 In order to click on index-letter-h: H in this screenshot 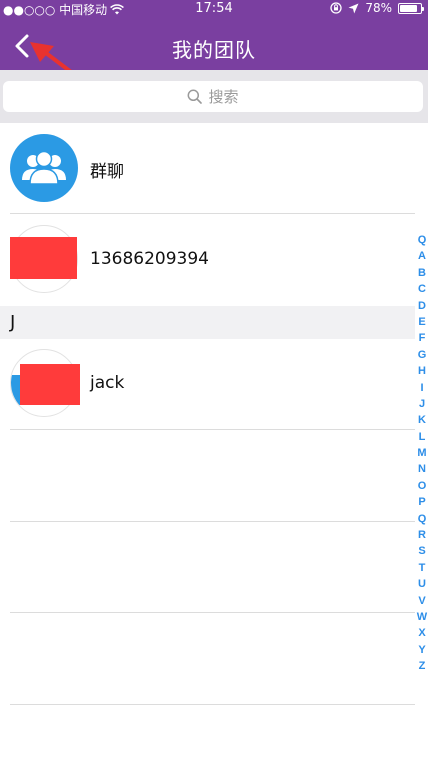, I will do `click(422, 371)`.